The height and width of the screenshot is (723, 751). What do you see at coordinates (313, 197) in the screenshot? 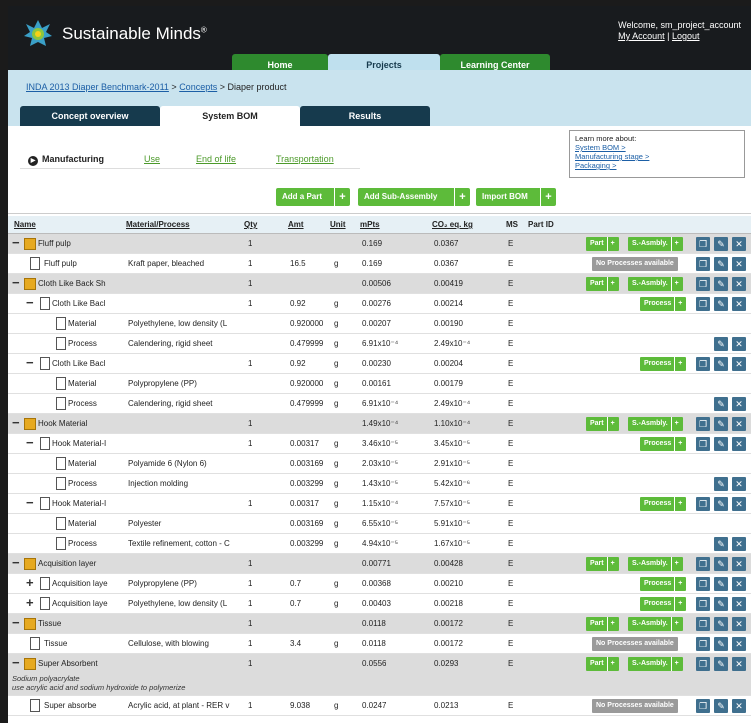
I see `add-part-button: Add a Part +` at bounding box center [313, 197].